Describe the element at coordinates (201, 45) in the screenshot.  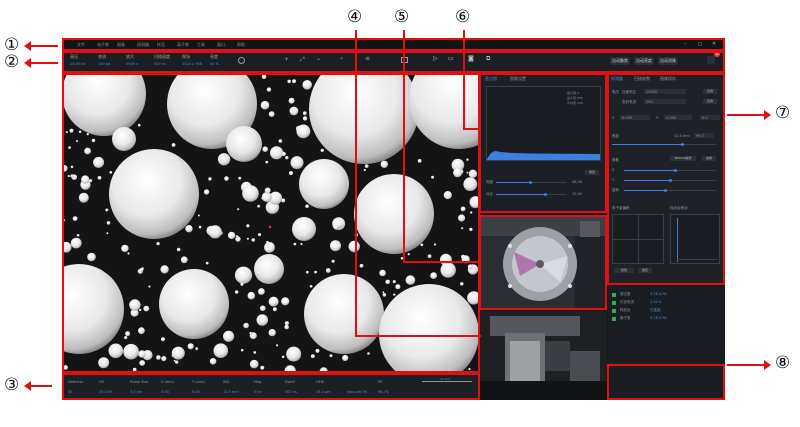
I see `menu-item-6: 工具` at that location.